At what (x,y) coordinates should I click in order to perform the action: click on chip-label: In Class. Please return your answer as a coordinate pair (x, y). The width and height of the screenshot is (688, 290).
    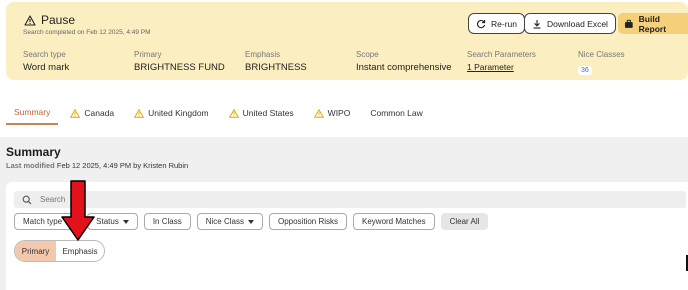
    Looking at the image, I should click on (167, 221).